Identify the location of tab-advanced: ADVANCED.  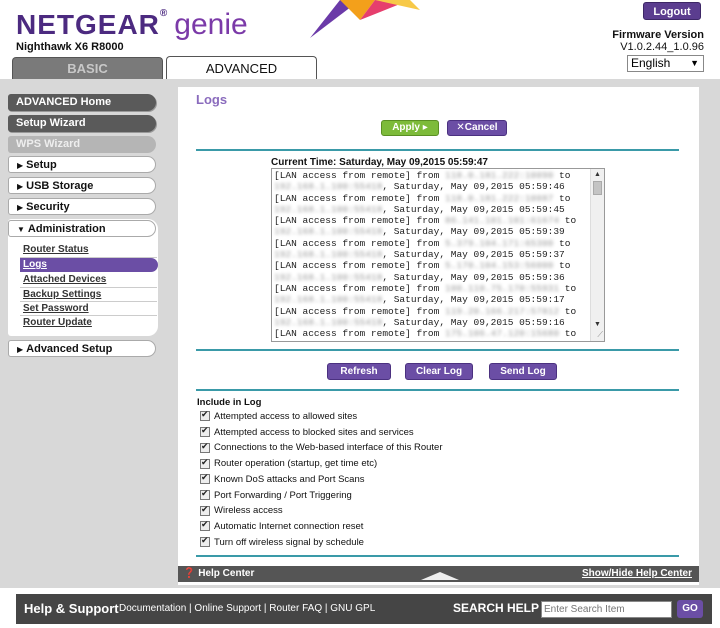
(241, 68).